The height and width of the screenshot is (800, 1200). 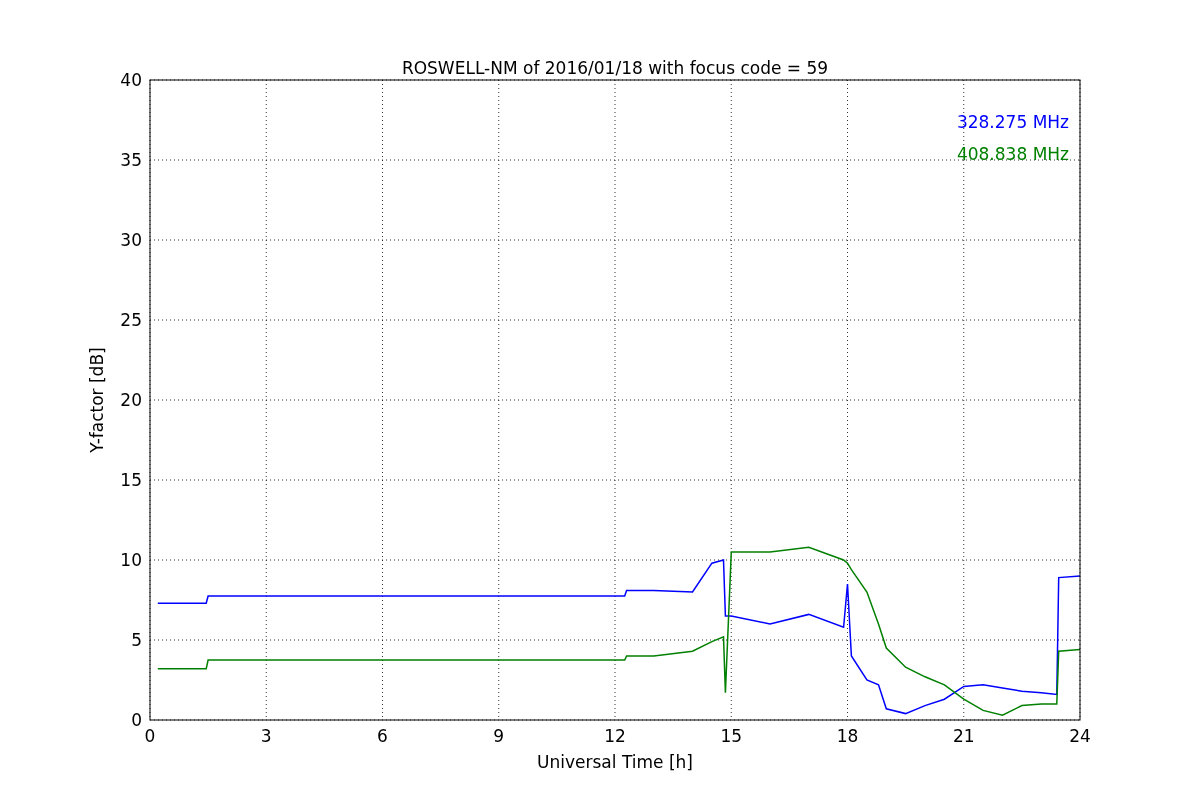 What do you see at coordinates (615, 762) in the screenshot?
I see `x-axis-label: Universal Time [h]` at bounding box center [615, 762].